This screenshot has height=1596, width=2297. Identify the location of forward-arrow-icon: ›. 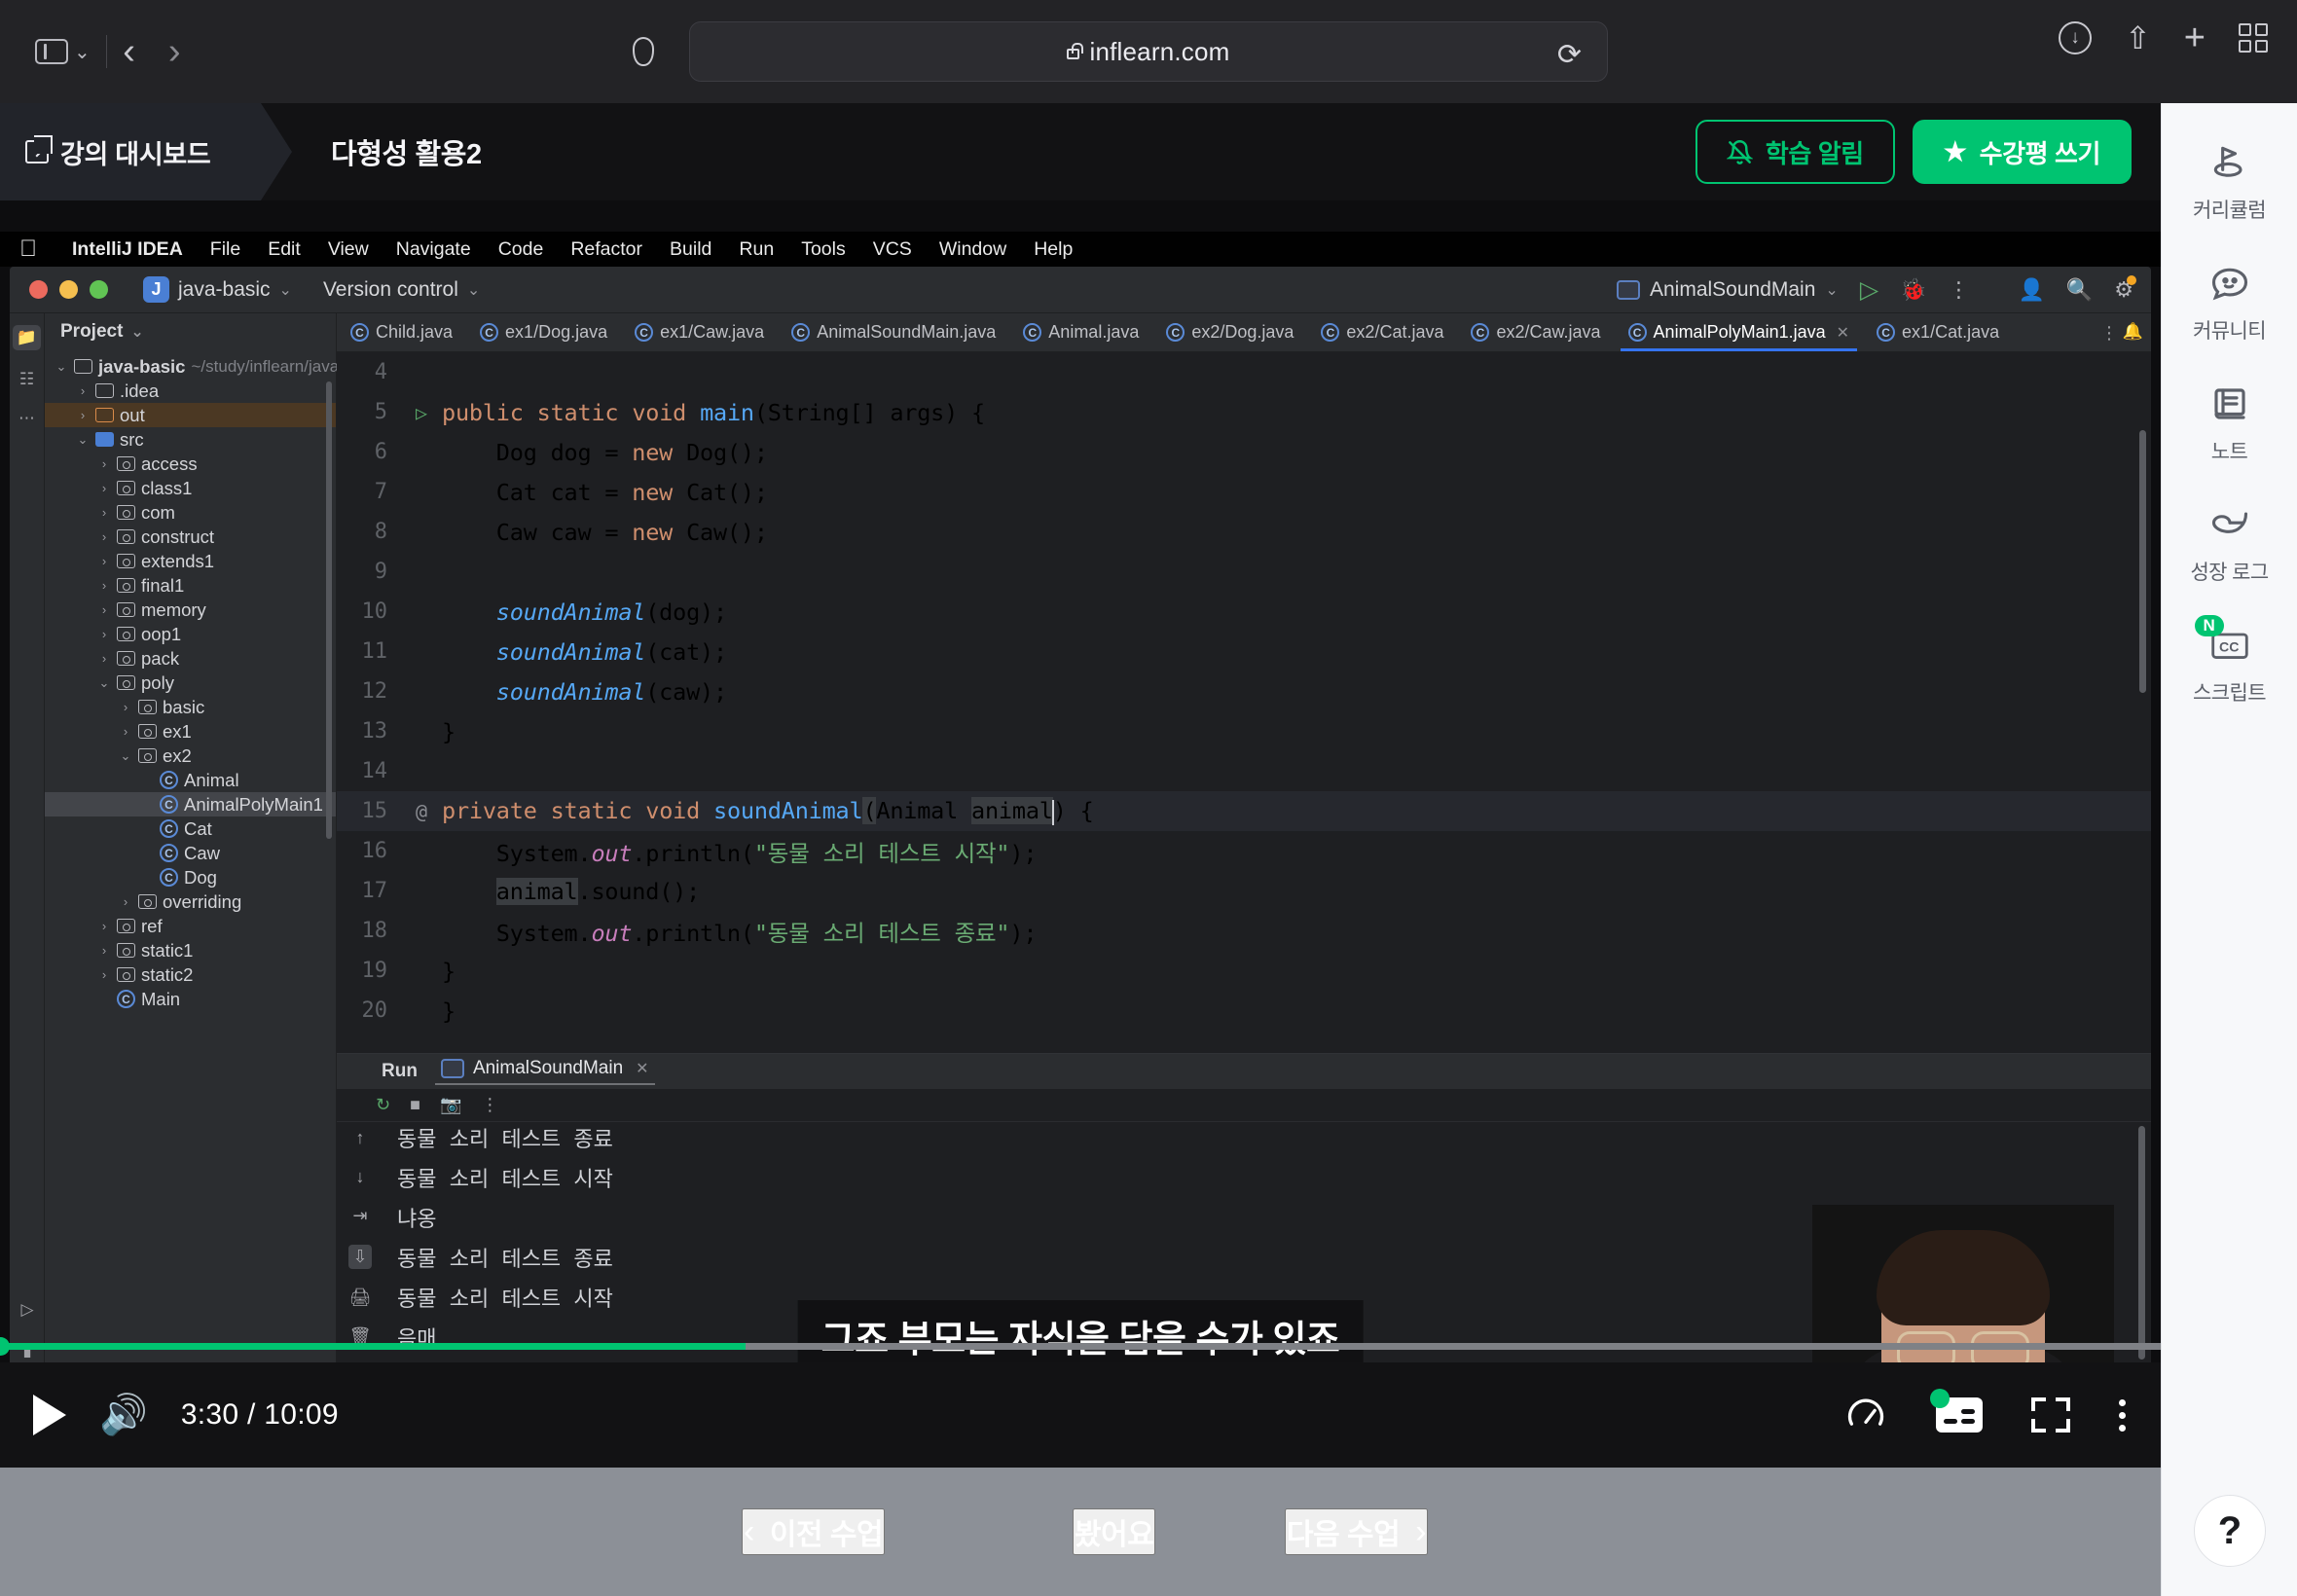
(174, 51).